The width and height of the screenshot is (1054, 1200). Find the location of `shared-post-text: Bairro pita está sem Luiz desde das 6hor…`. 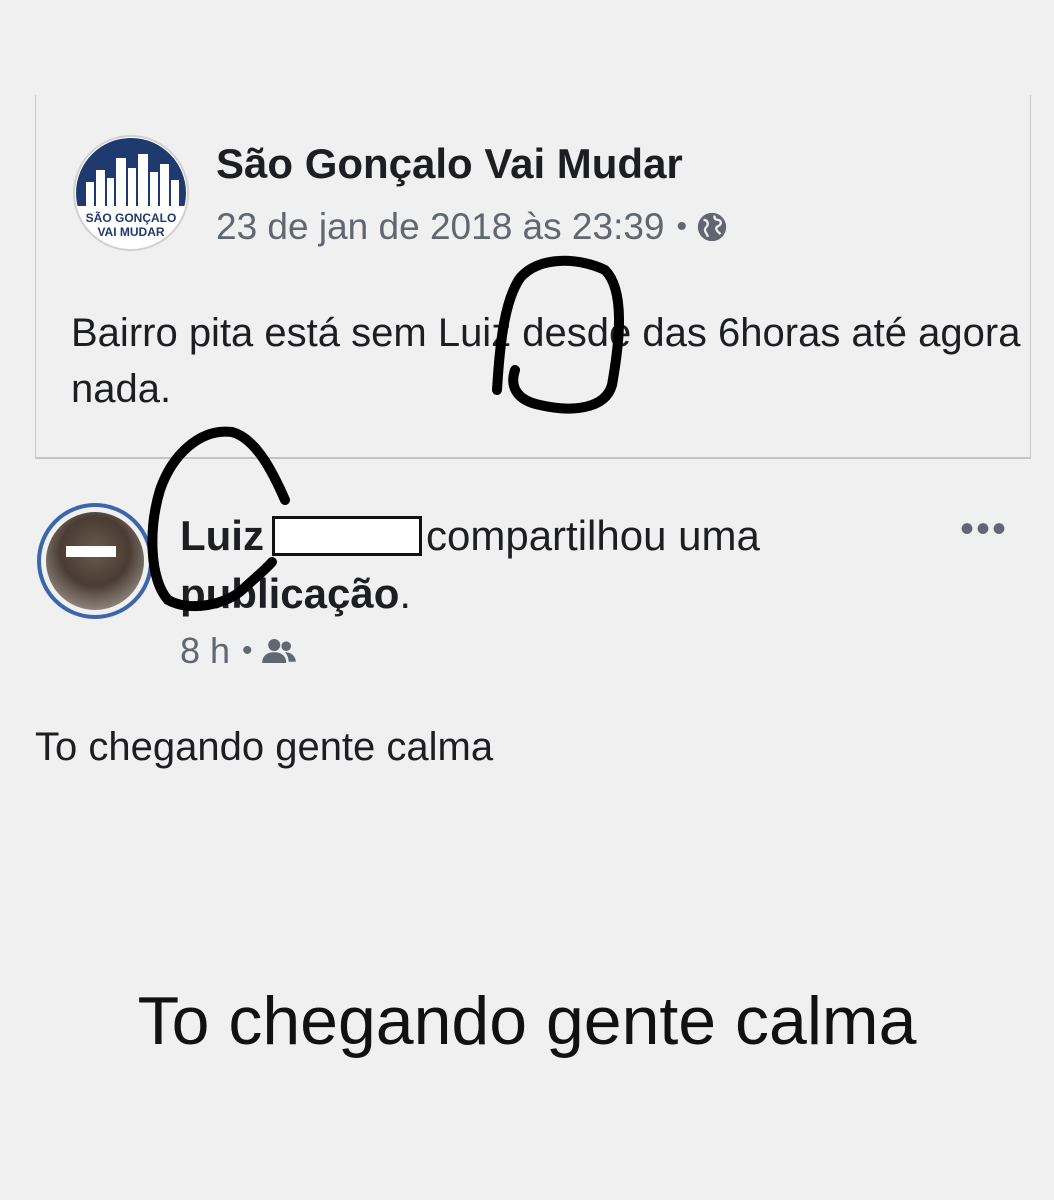

shared-post-text: Bairro pita está sem Luiz desde das 6hor… is located at coordinates (546, 361).